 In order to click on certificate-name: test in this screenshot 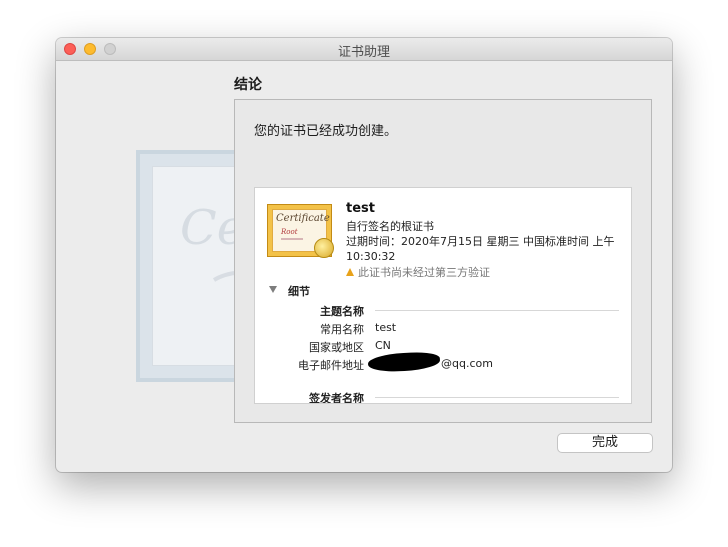, I will do `click(360, 208)`.